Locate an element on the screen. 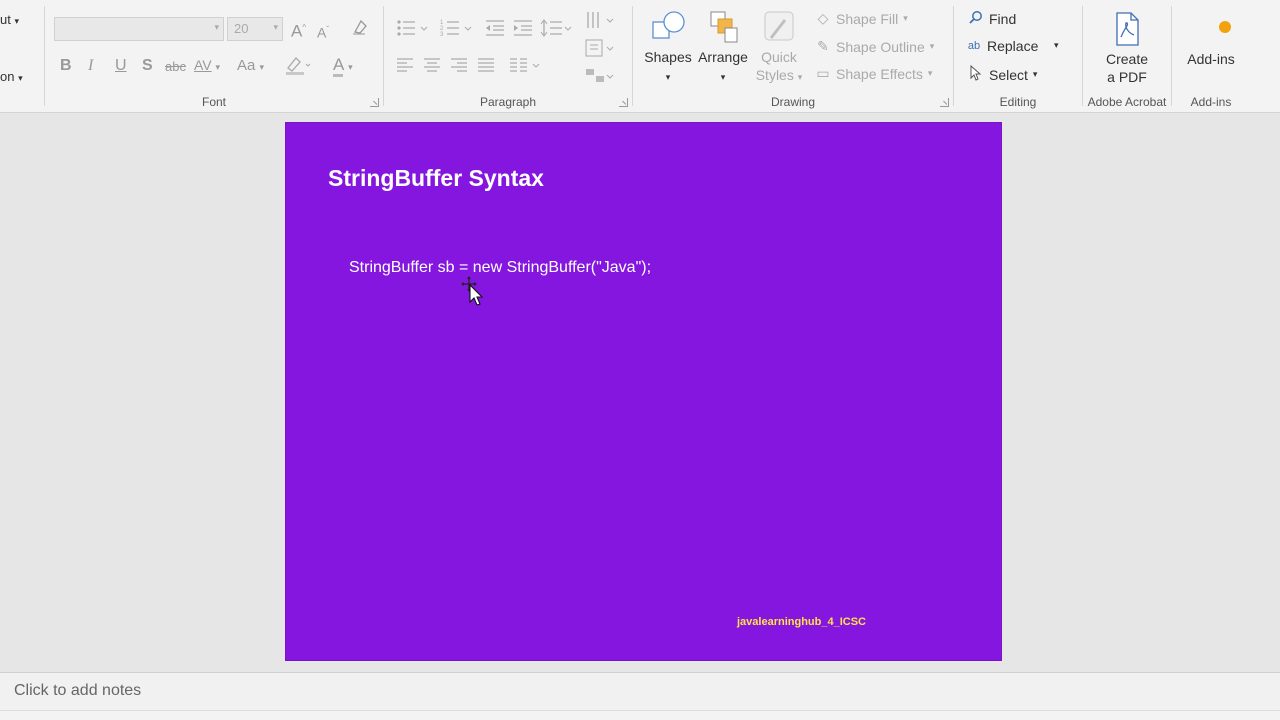 This screenshot has height=720, width=1280. shape-fill-button: ◇ Shape Fill ▾ is located at coordinates (861, 18).